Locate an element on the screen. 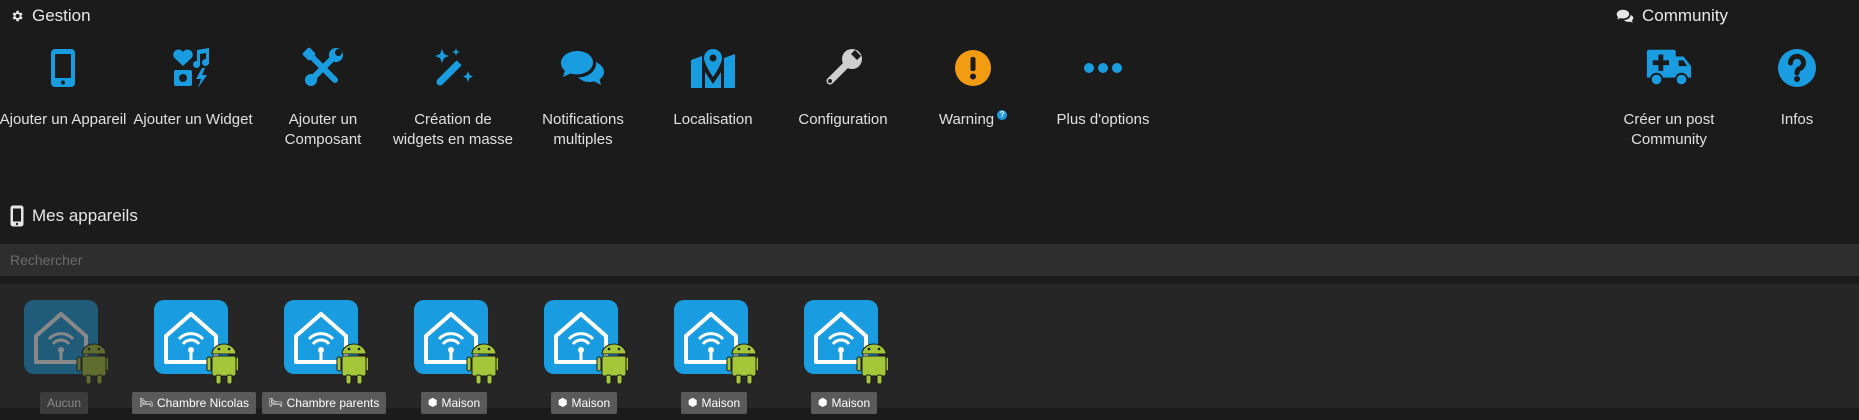 The width and height of the screenshot is (1859, 420). configuration-button: Configuration is located at coordinates (843, 87).